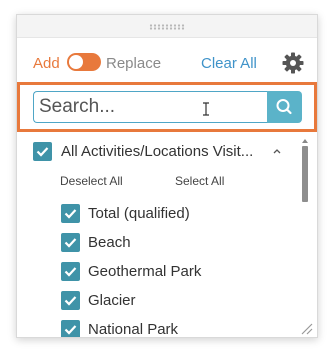 The height and width of the screenshot is (353, 333). I want to click on item-label: National Park, so click(133, 329).